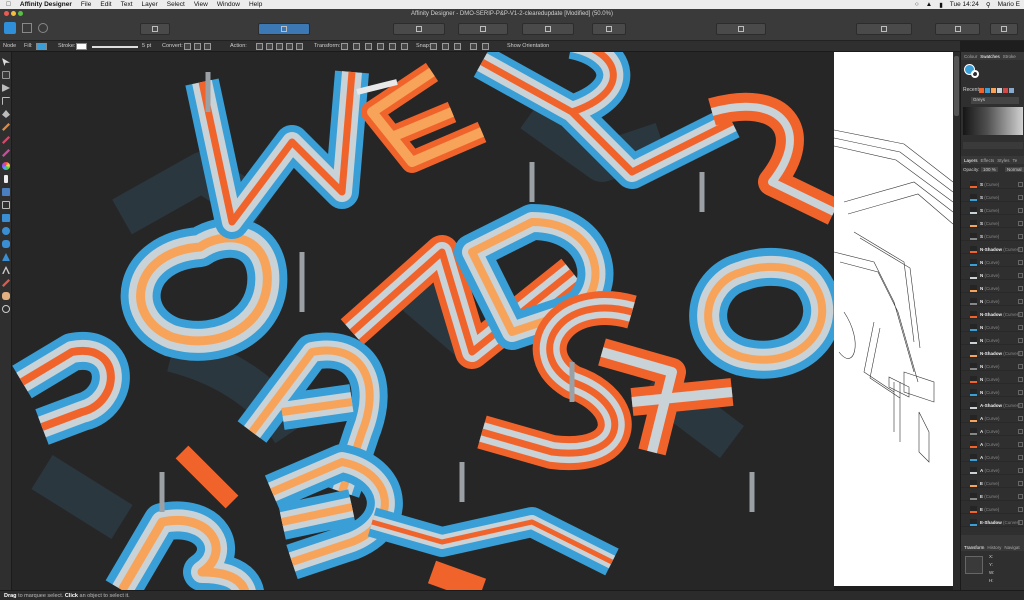 This screenshot has width=1024, height=600. What do you see at coordinates (988, 160) in the screenshot?
I see `tab-effects: Effects` at bounding box center [988, 160].